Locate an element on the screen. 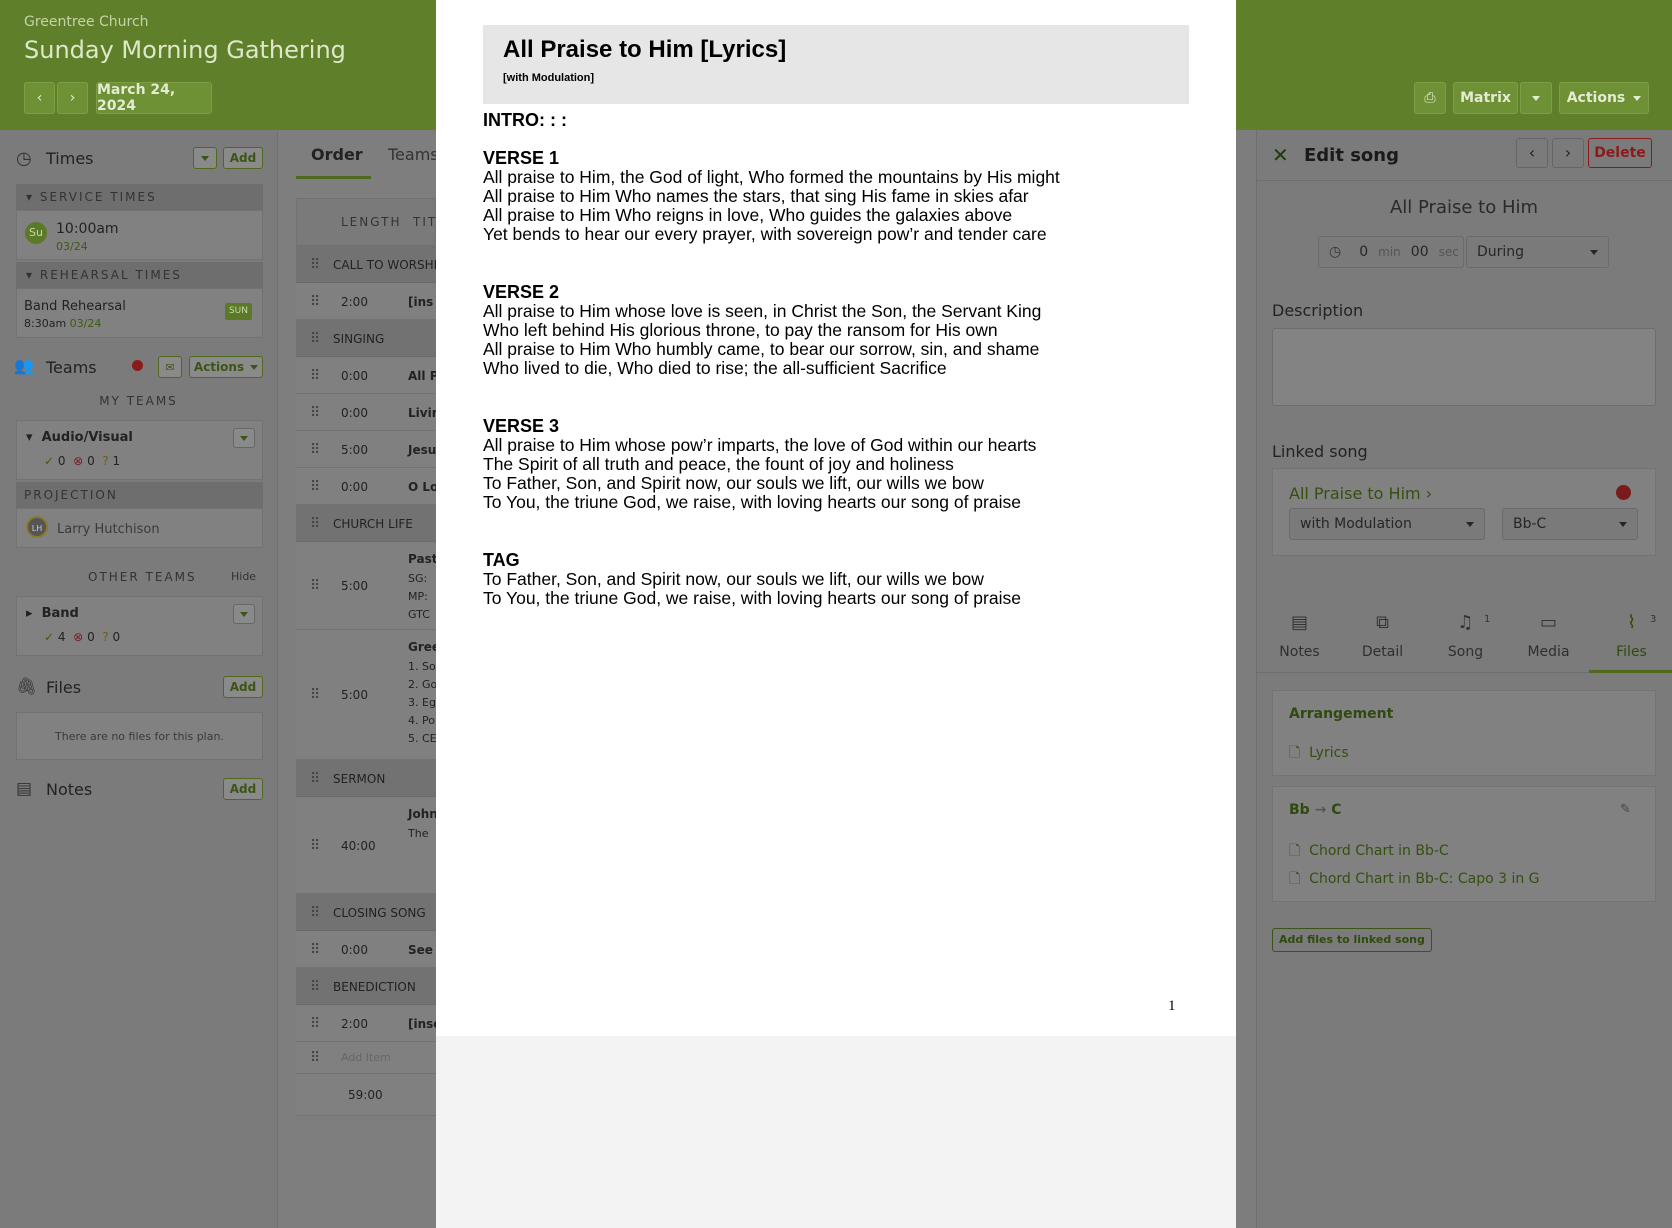 The height and width of the screenshot is (1228, 1672). order-item-row: ⠿ 5:00 Past SG: MP: GTC is located at coordinates (366, 586).